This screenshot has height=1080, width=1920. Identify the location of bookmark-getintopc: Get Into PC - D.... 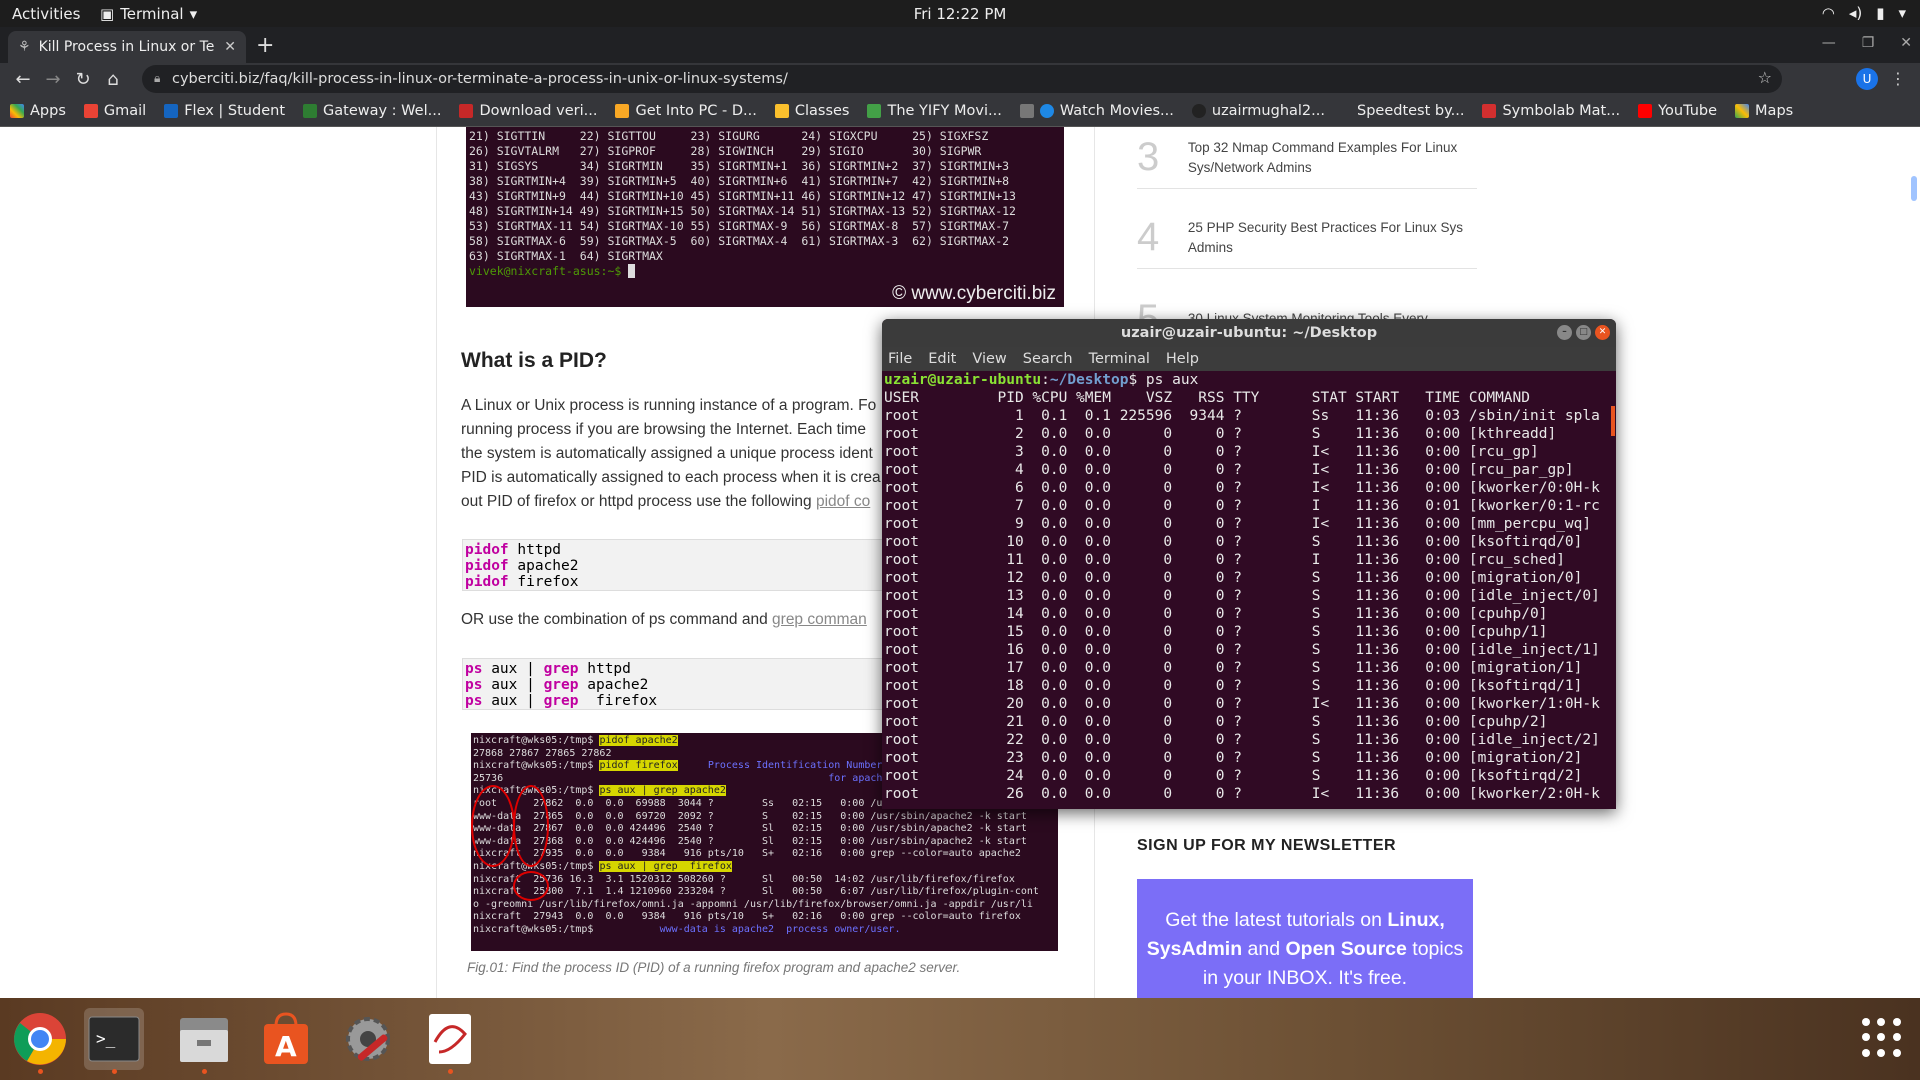
(686, 110).